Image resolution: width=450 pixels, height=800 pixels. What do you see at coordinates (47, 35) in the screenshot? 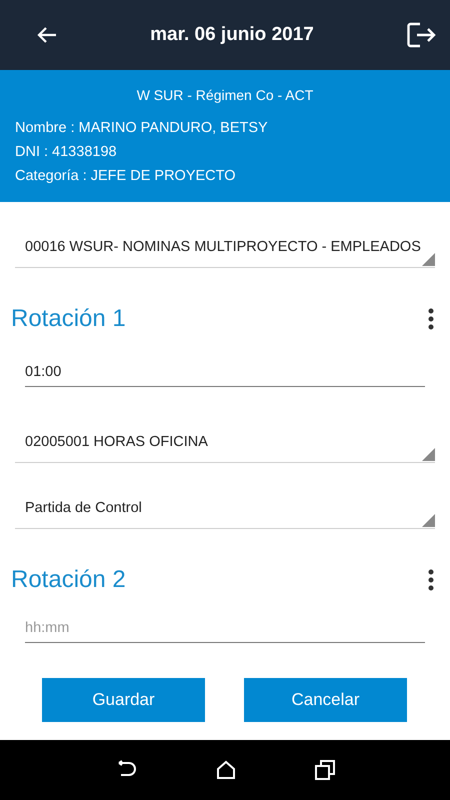
I see `back-arrow-icon` at bounding box center [47, 35].